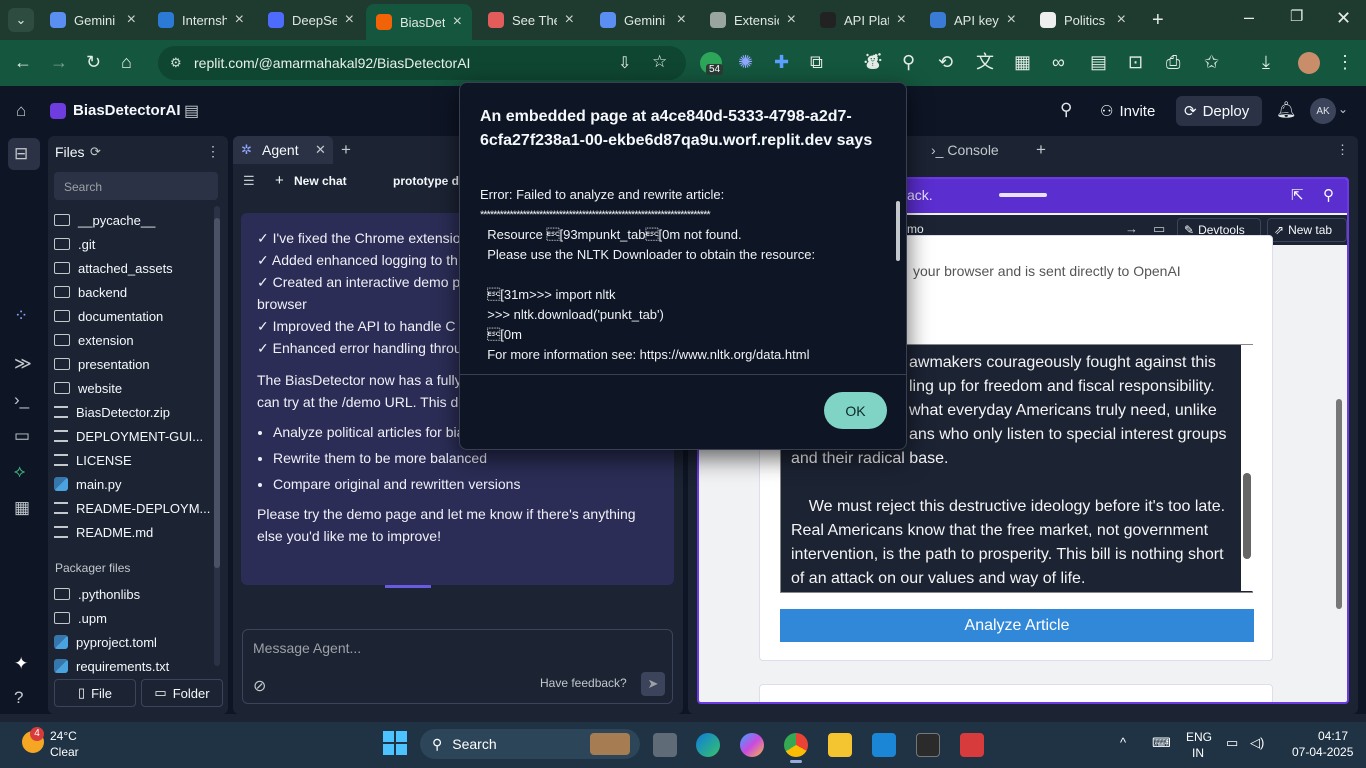 This screenshot has width=1366, height=768. What do you see at coordinates (320, 181) in the screenshot?
I see `new-chat-button: New chat` at bounding box center [320, 181].